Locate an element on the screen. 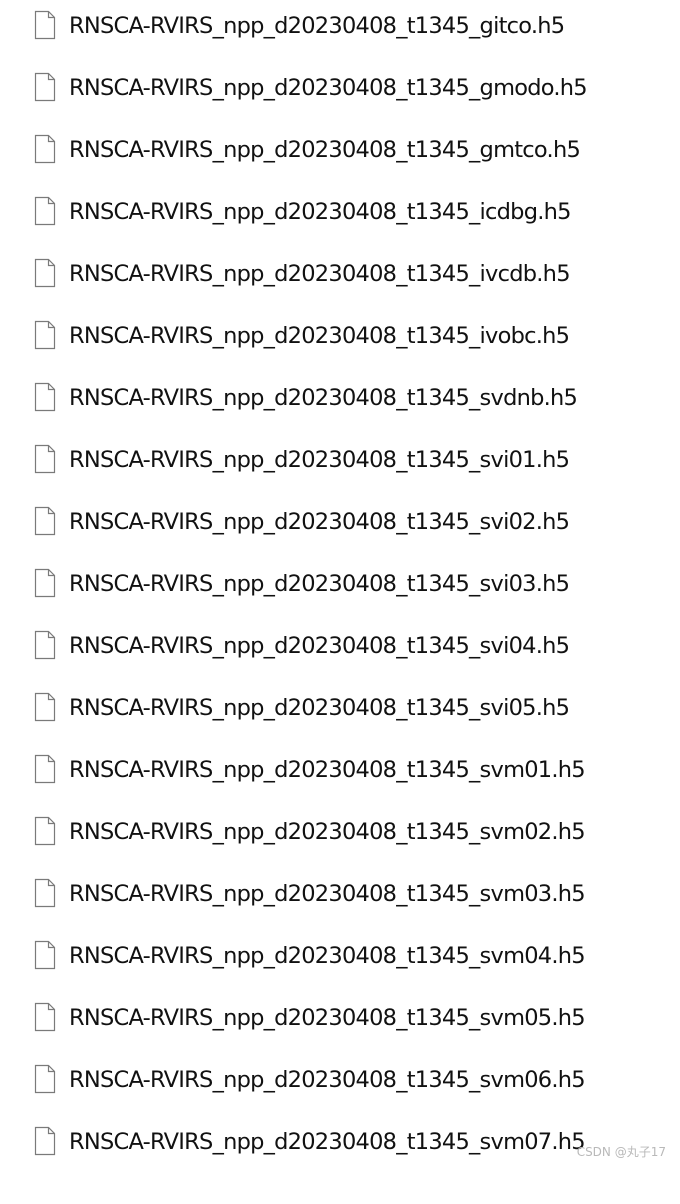 The height and width of the screenshot is (1204, 680). file-name: RNSCA-RVIRS_npp_d20230408_t1345_svi04.h5 is located at coordinates (319, 646).